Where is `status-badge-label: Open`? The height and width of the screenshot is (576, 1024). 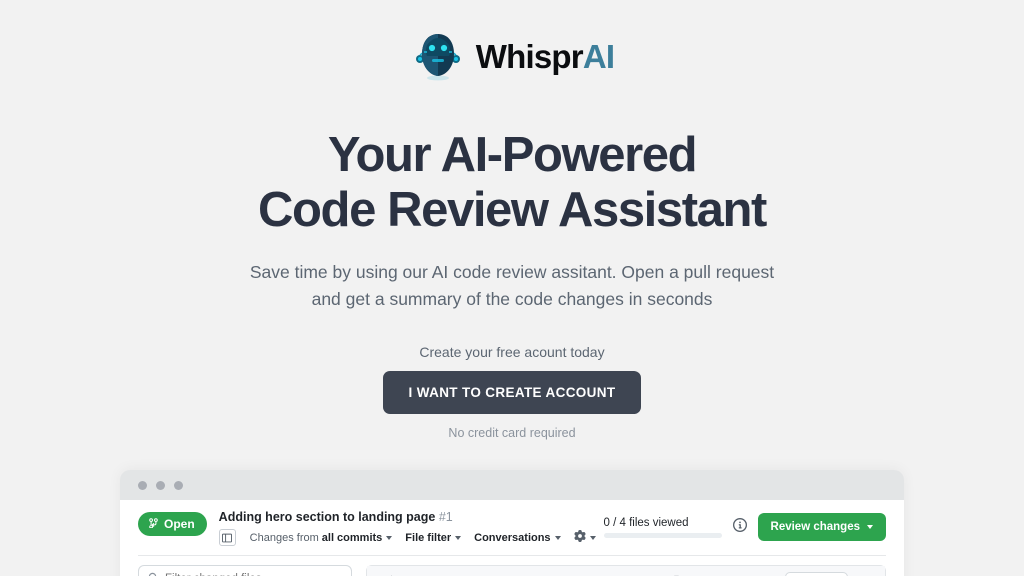 status-badge-label: Open is located at coordinates (179, 524).